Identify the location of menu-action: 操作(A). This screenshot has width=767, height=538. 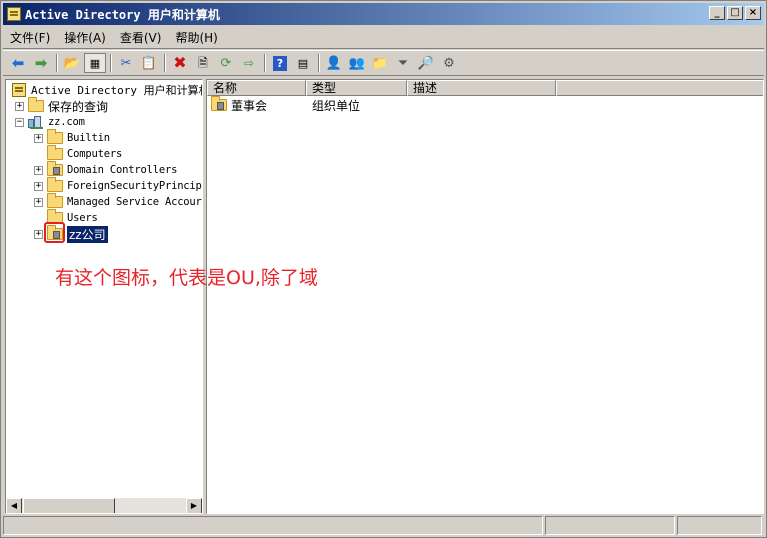
(85, 38).